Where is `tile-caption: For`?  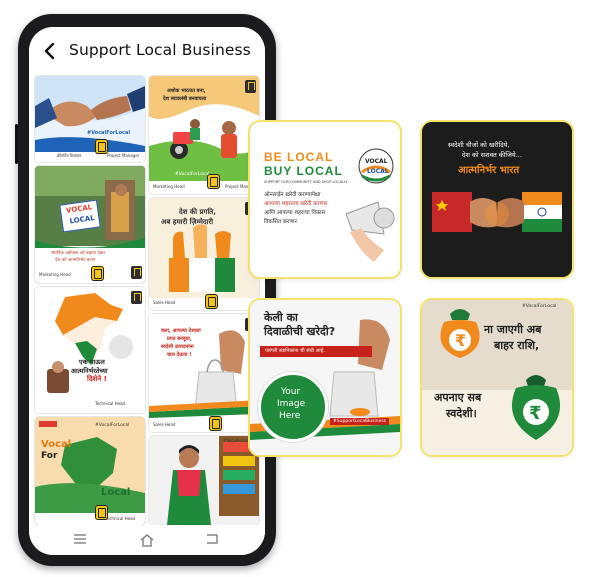 tile-caption: For is located at coordinates (49, 456).